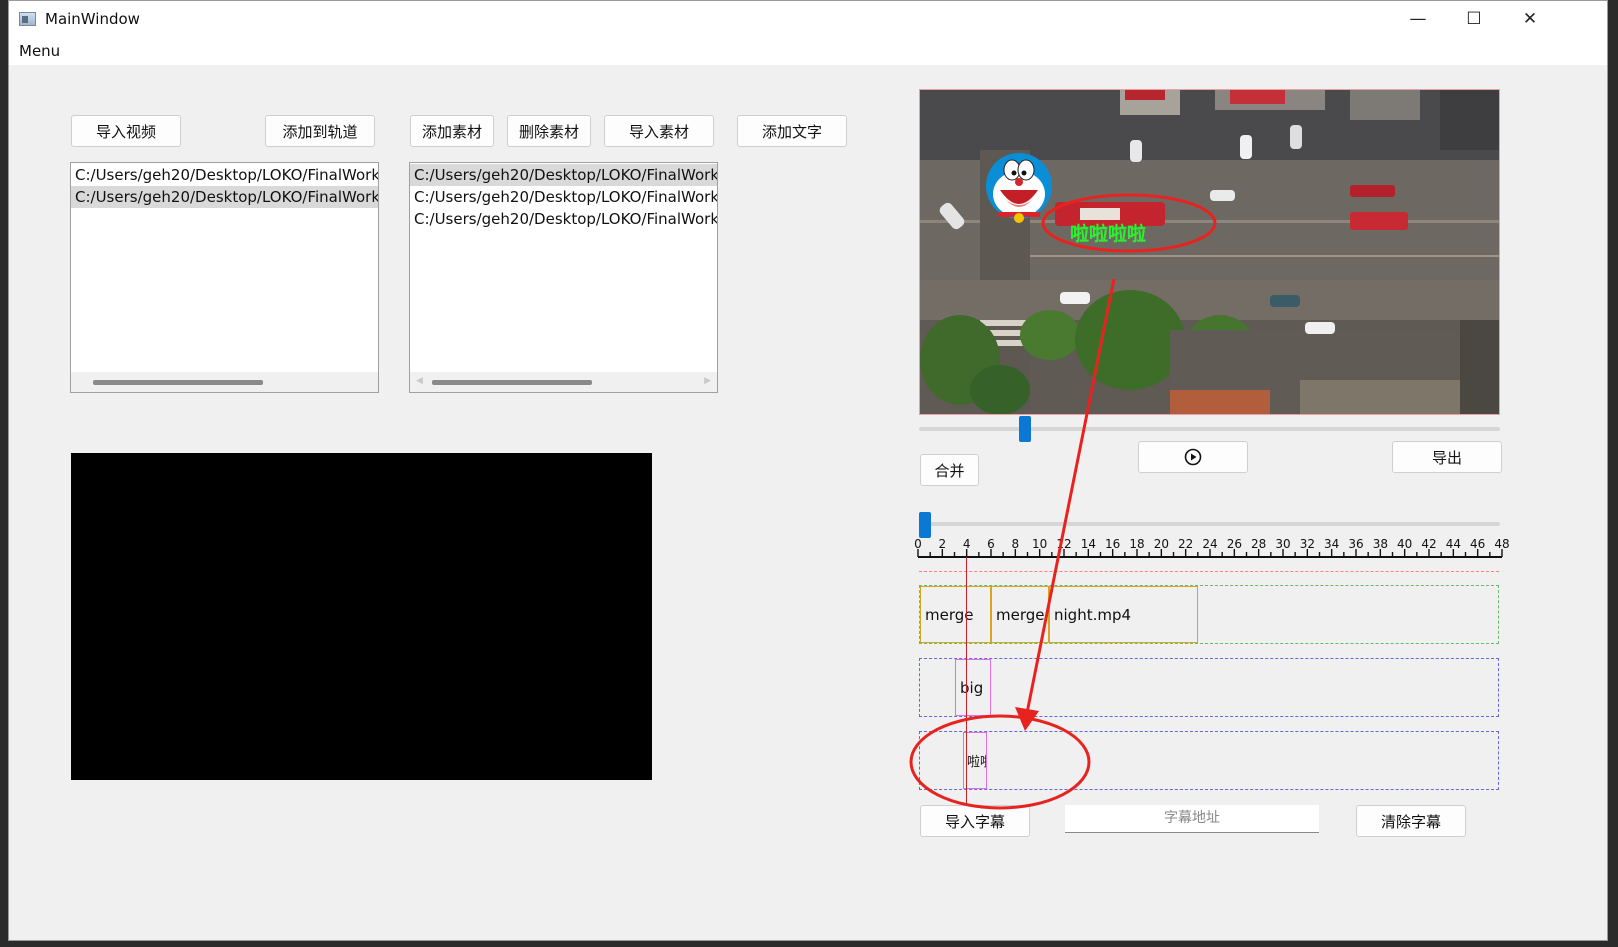 This screenshot has height=947, width=1618. I want to click on material-track: big, so click(1209, 687).